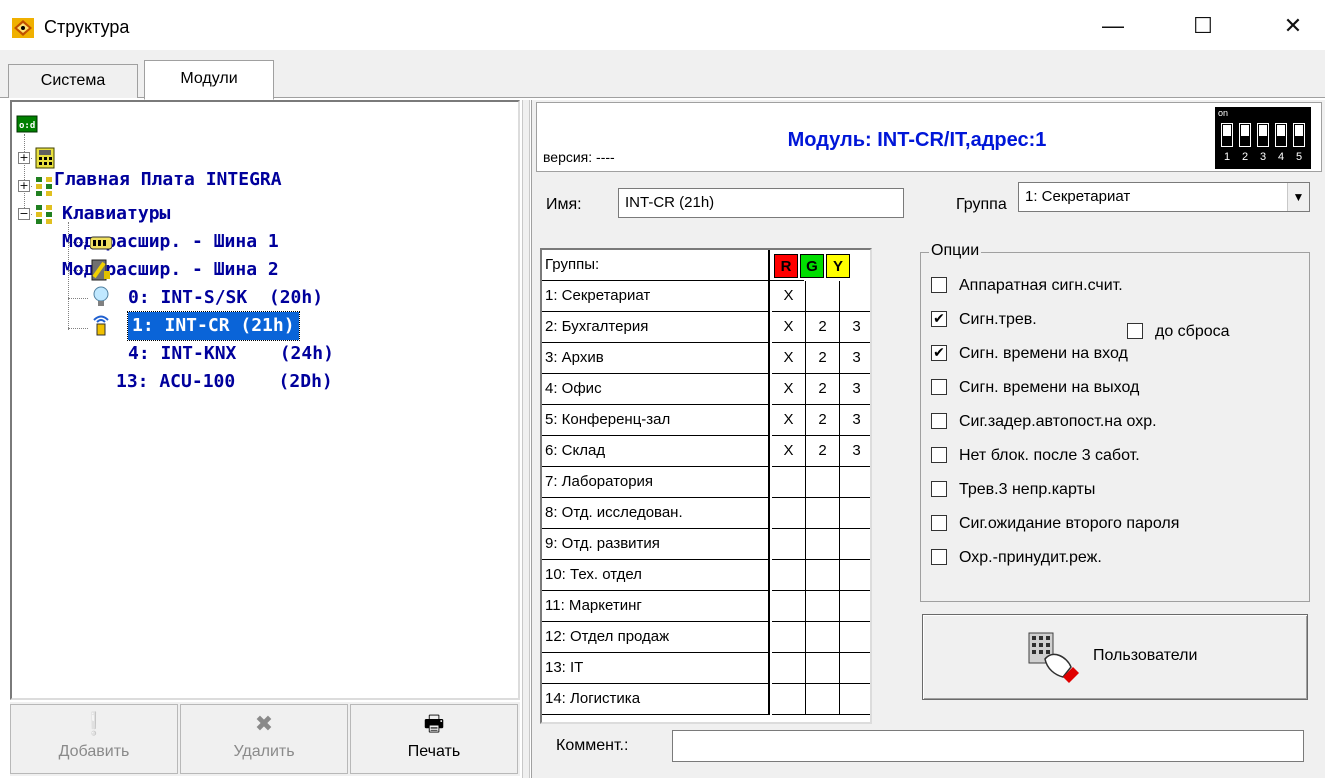 The image size is (1325, 778). Describe the element at coordinates (656, 544) in the screenshot. I see `group-name-cell: 9: Отд. развития` at that location.